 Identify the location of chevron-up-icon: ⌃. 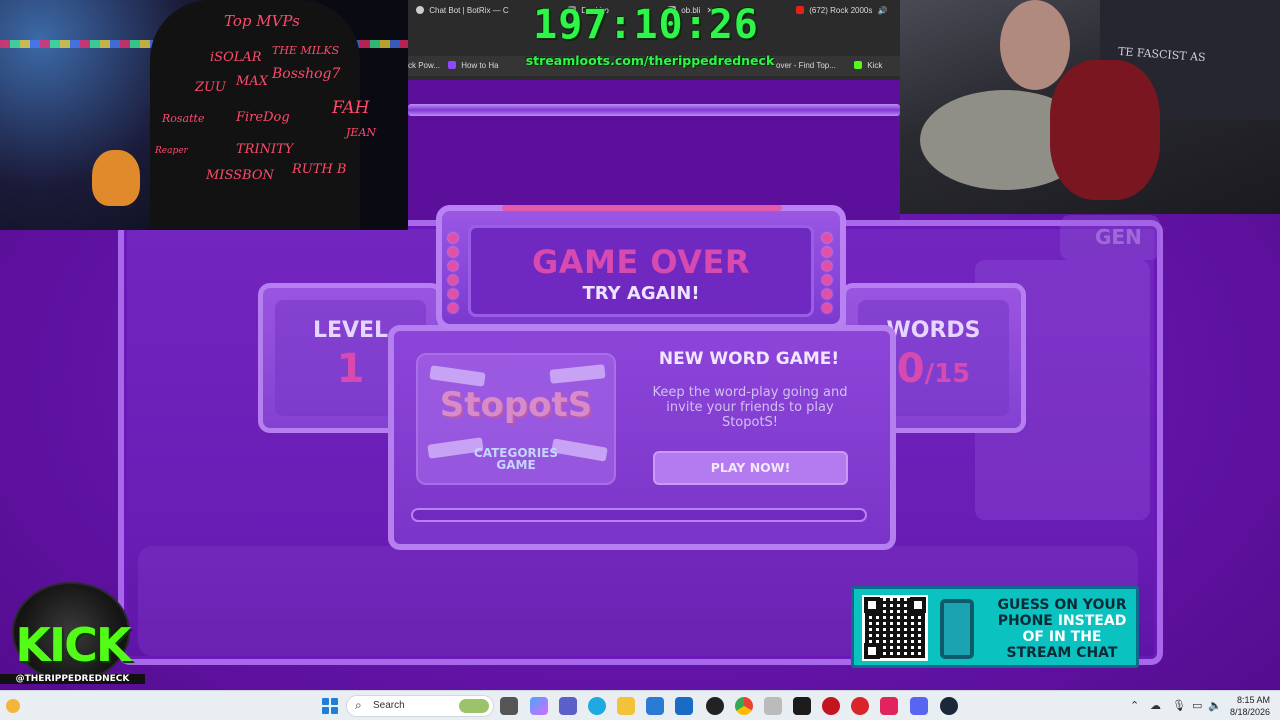
(1134, 705).